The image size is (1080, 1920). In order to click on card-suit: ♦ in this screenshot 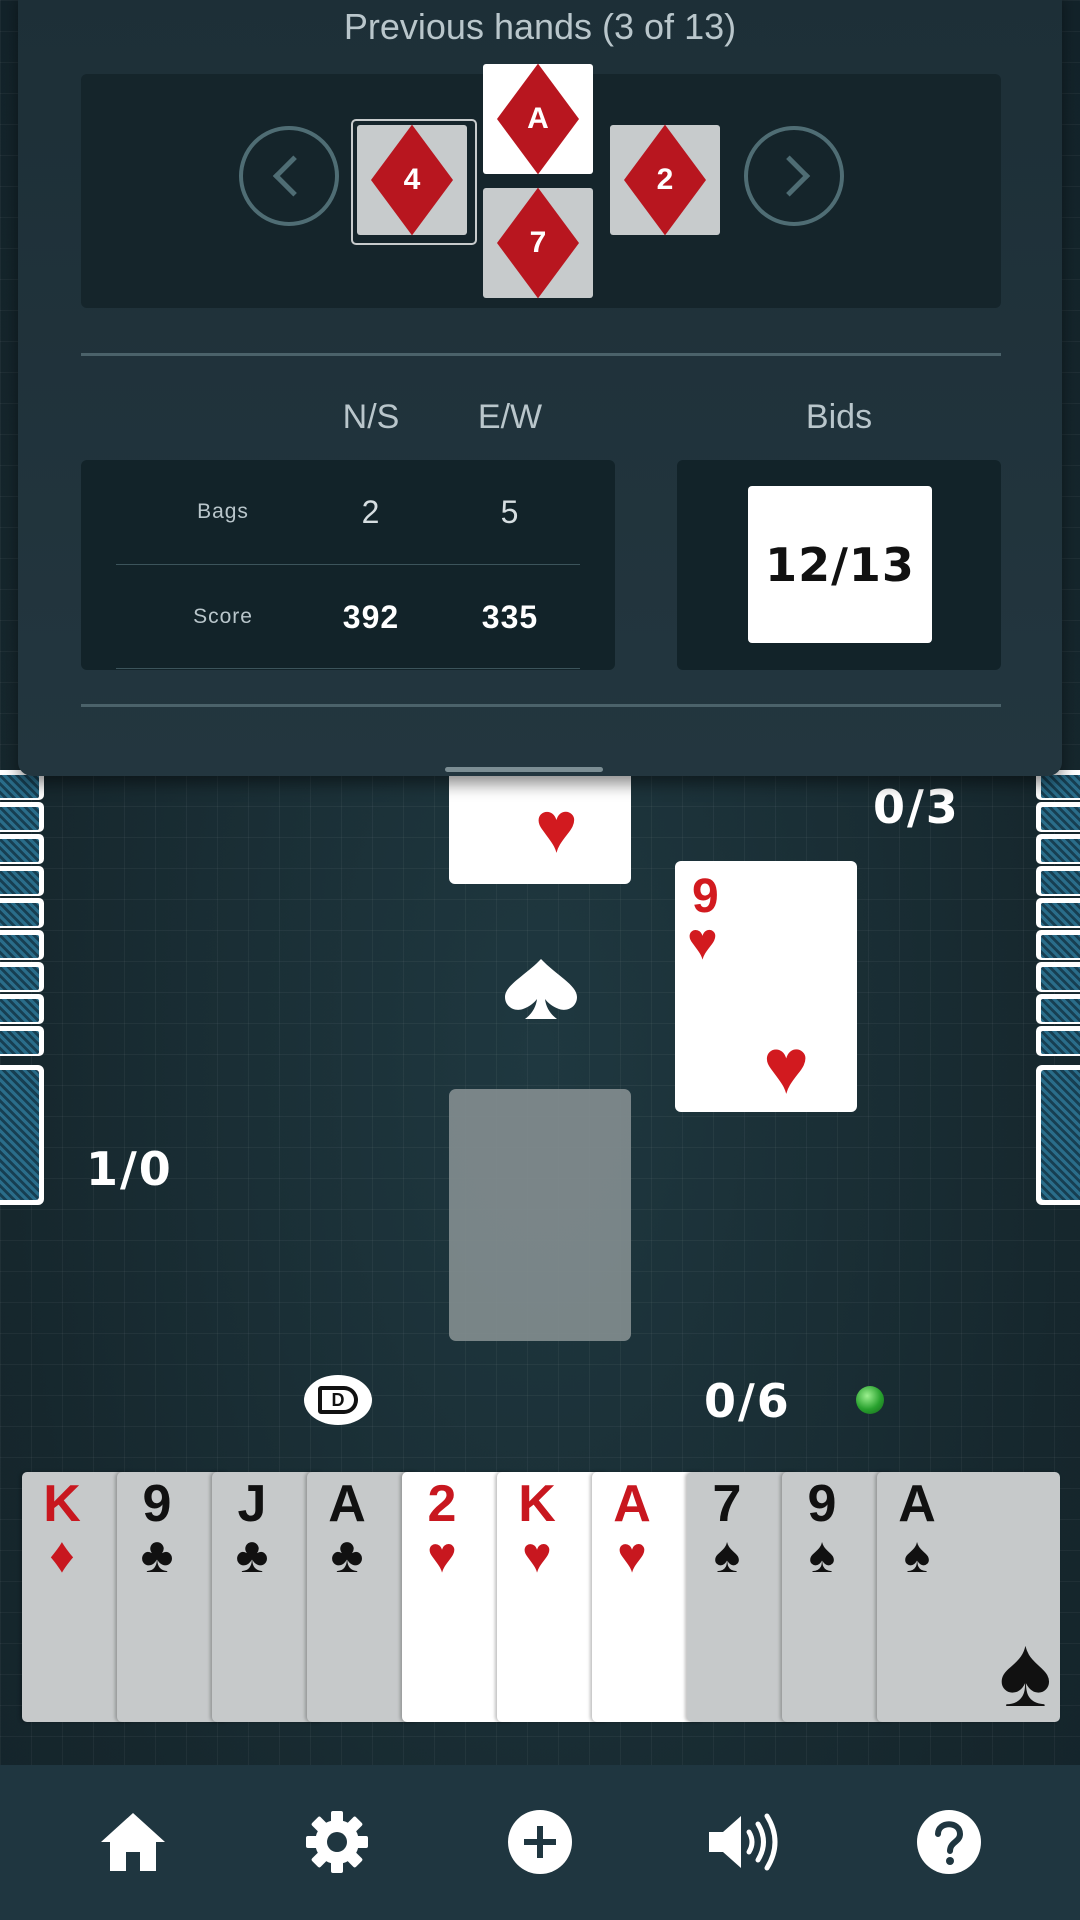, I will do `click(62, 1555)`.